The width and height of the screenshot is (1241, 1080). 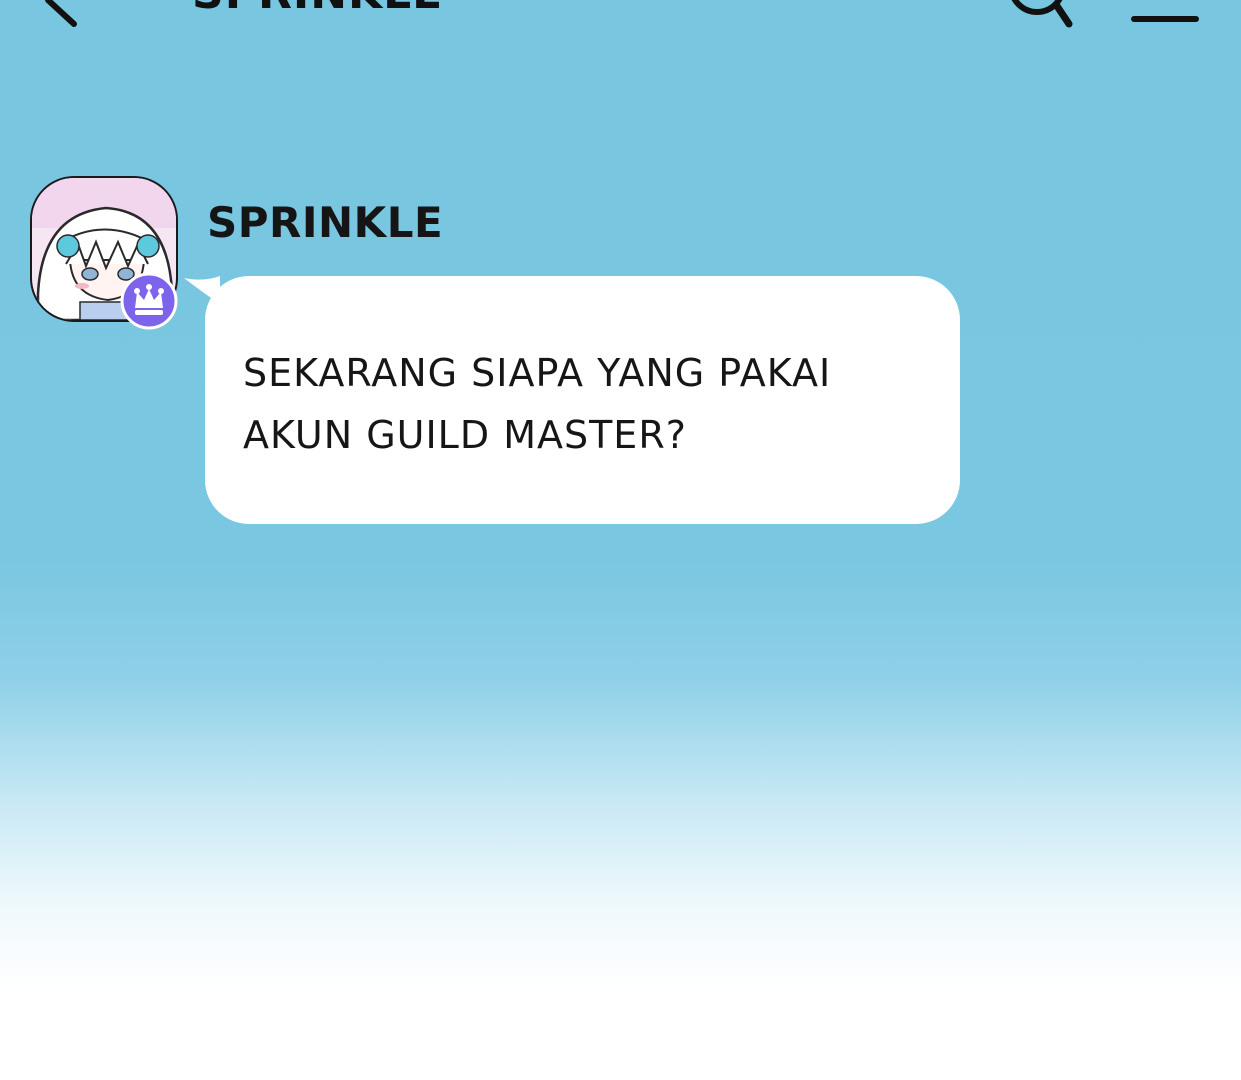 What do you see at coordinates (620, 20) in the screenshot?
I see `top-bar: SPRINKLE` at bounding box center [620, 20].